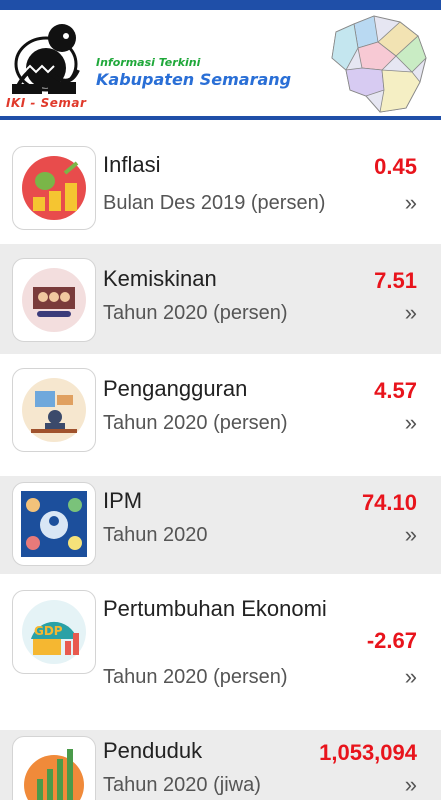 Image resolution: width=441 pixels, height=800 pixels. I want to click on indicator-value: 0.45, so click(395, 166).